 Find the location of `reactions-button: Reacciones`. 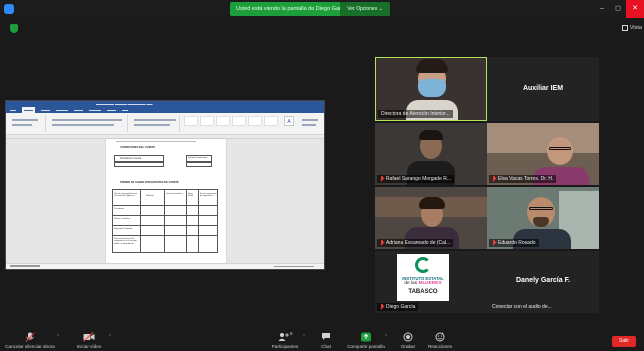

reactions-button: Reacciones is located at coordinates (440, 340).